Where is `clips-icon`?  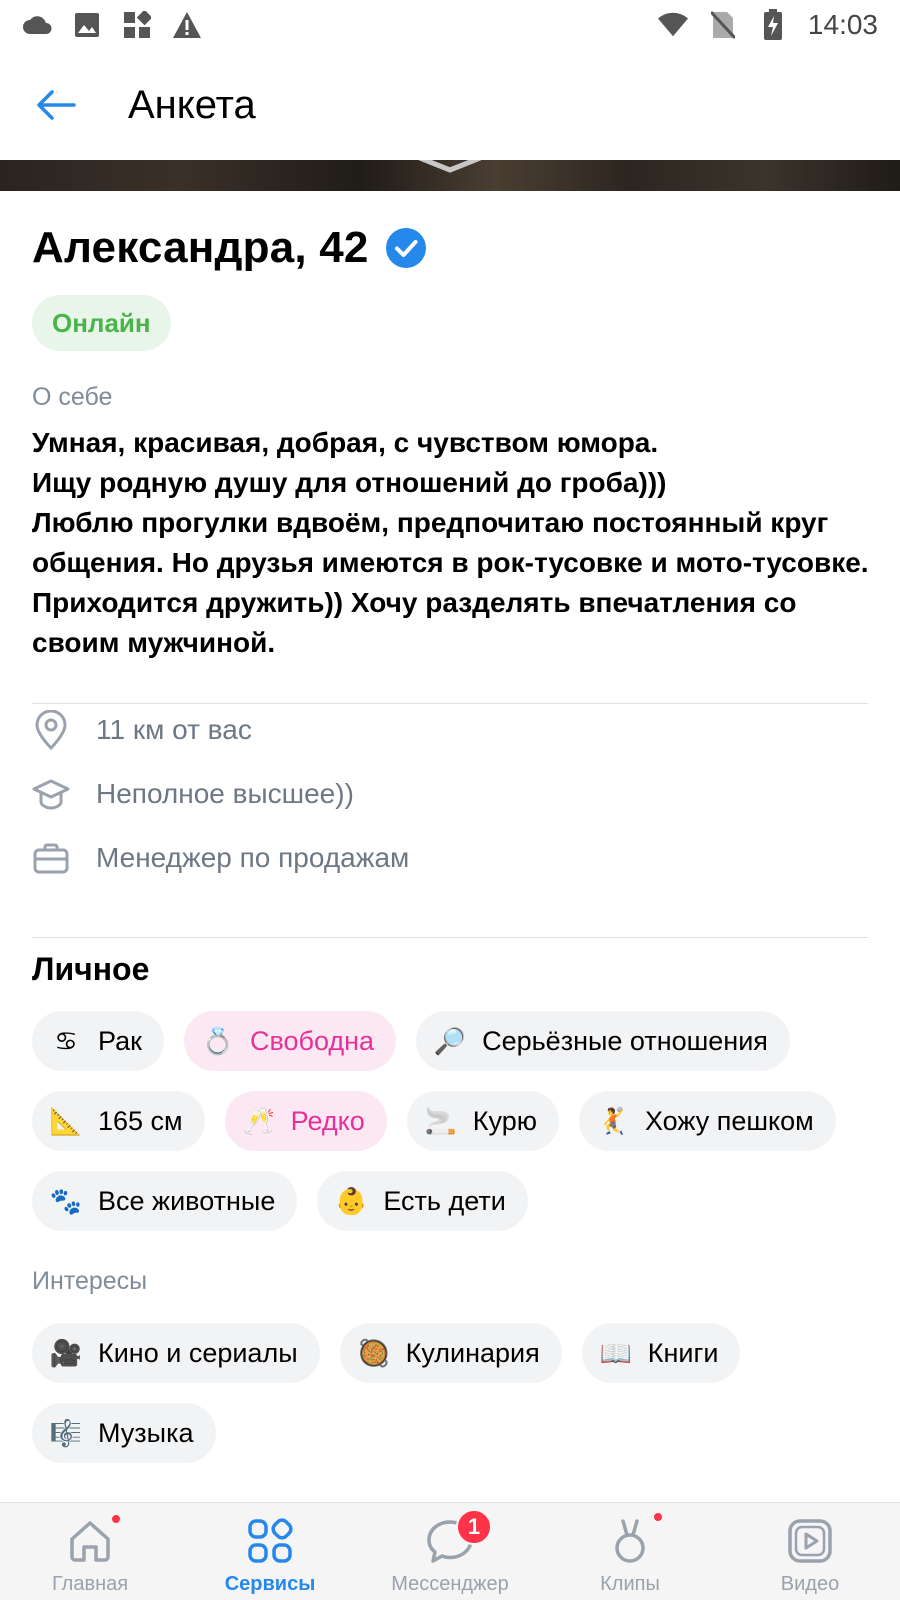 clips-icon is located at coordinates (633, 1540).